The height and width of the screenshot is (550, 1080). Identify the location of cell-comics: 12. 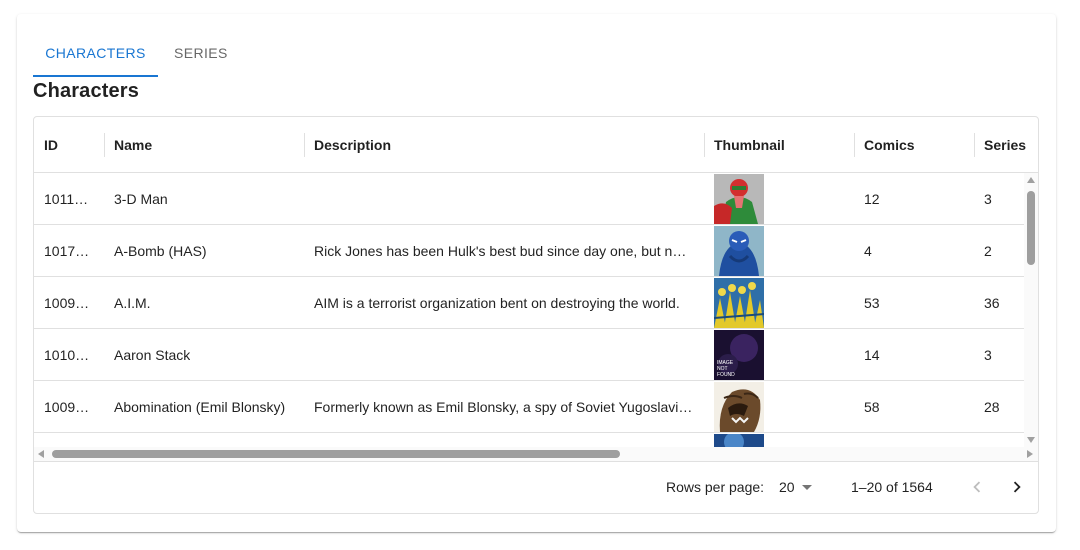
(914, 198).